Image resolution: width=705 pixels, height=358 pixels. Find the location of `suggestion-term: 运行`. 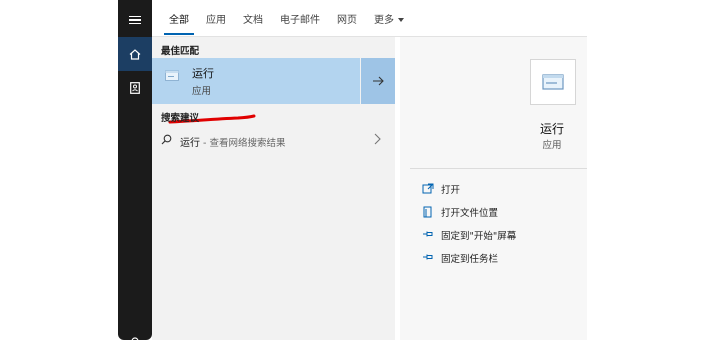

suggestion-term: 运行 is located at coordinates (190, 143).